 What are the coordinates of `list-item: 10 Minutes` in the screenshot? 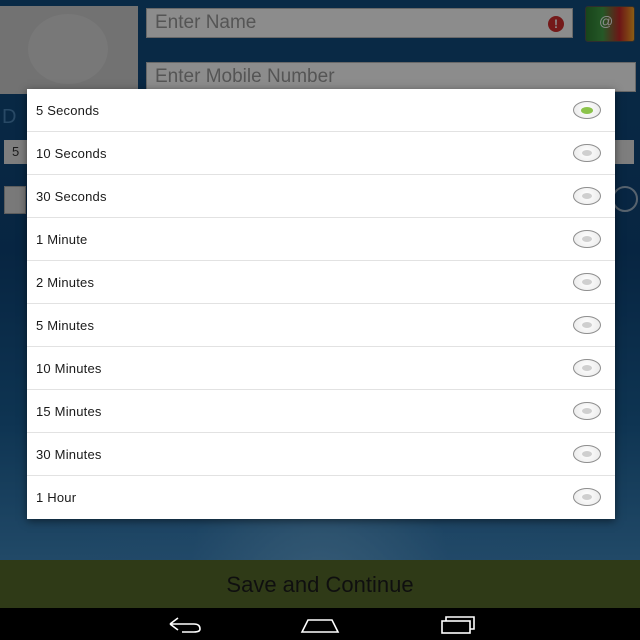 It's located at (321, 368).